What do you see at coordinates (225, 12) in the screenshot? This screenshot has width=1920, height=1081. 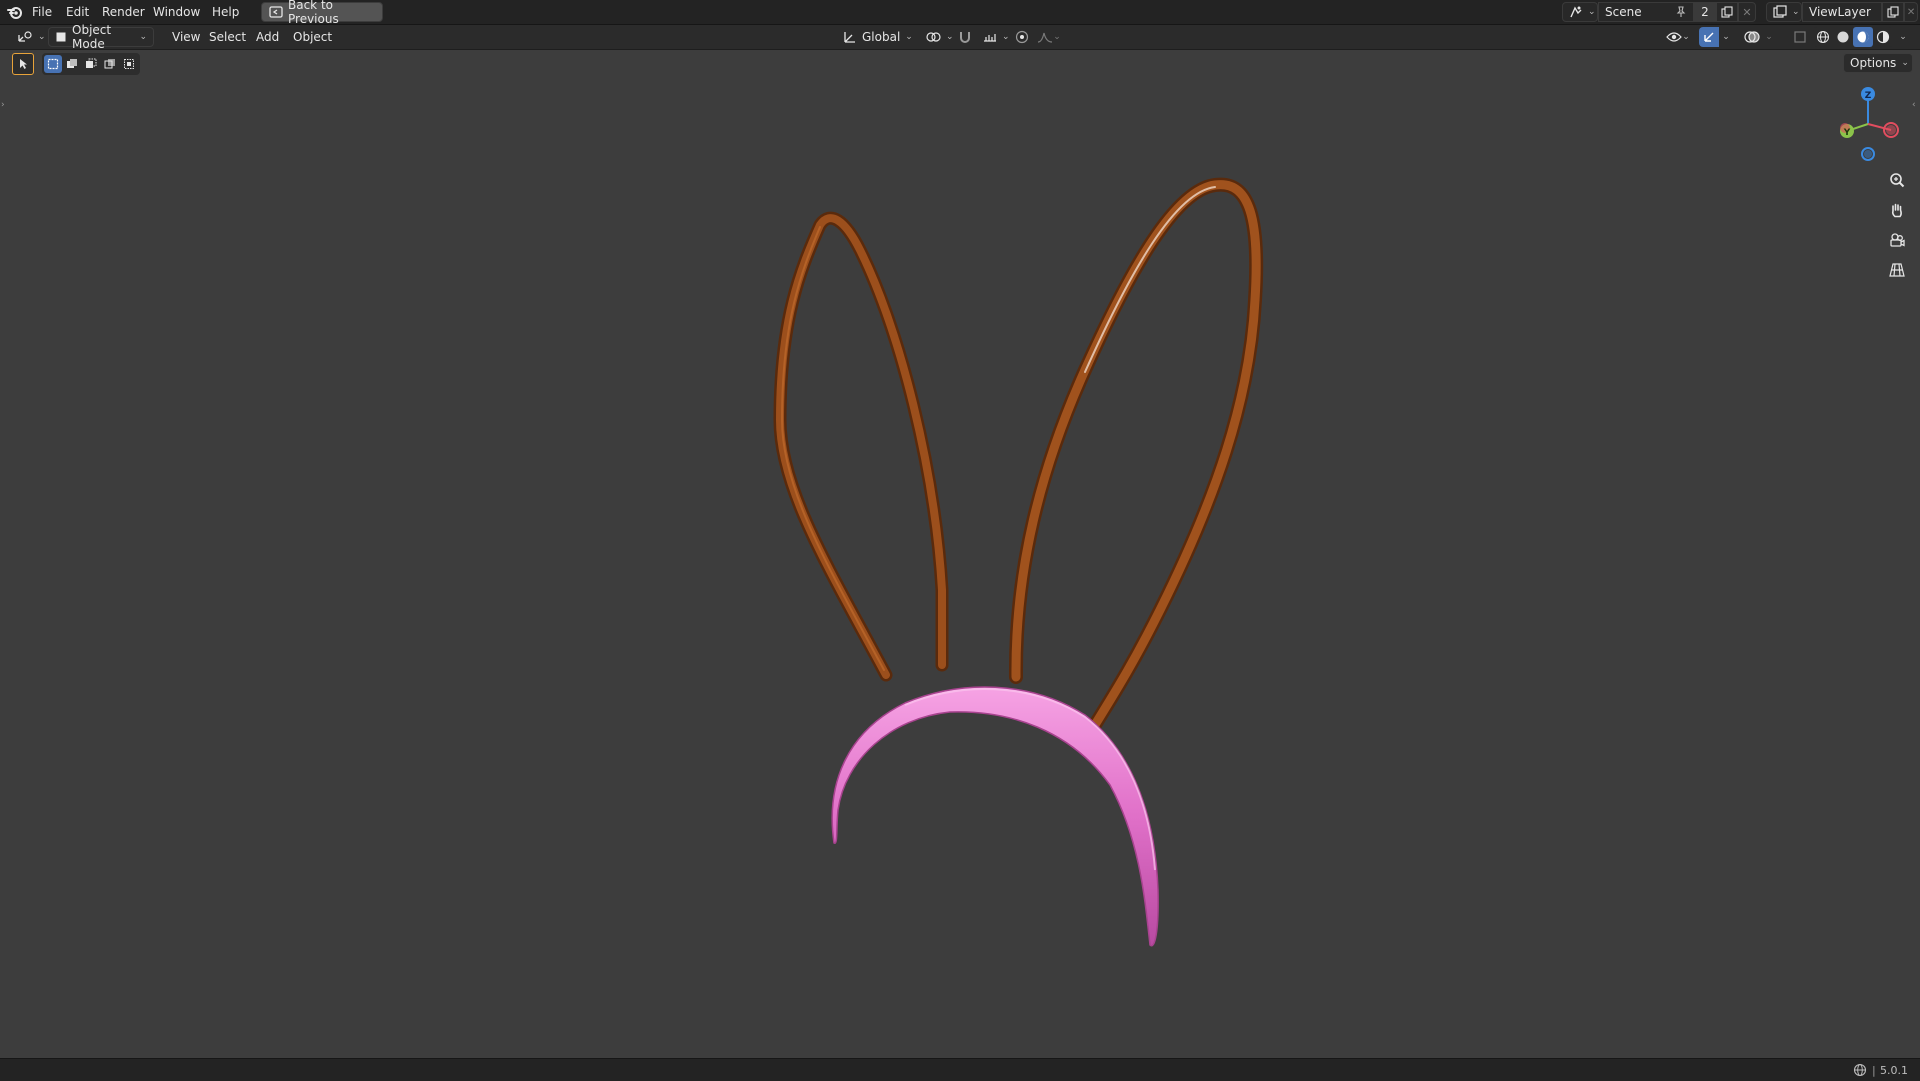 I see `menu-help: Help` at bounding box center [225, 12].